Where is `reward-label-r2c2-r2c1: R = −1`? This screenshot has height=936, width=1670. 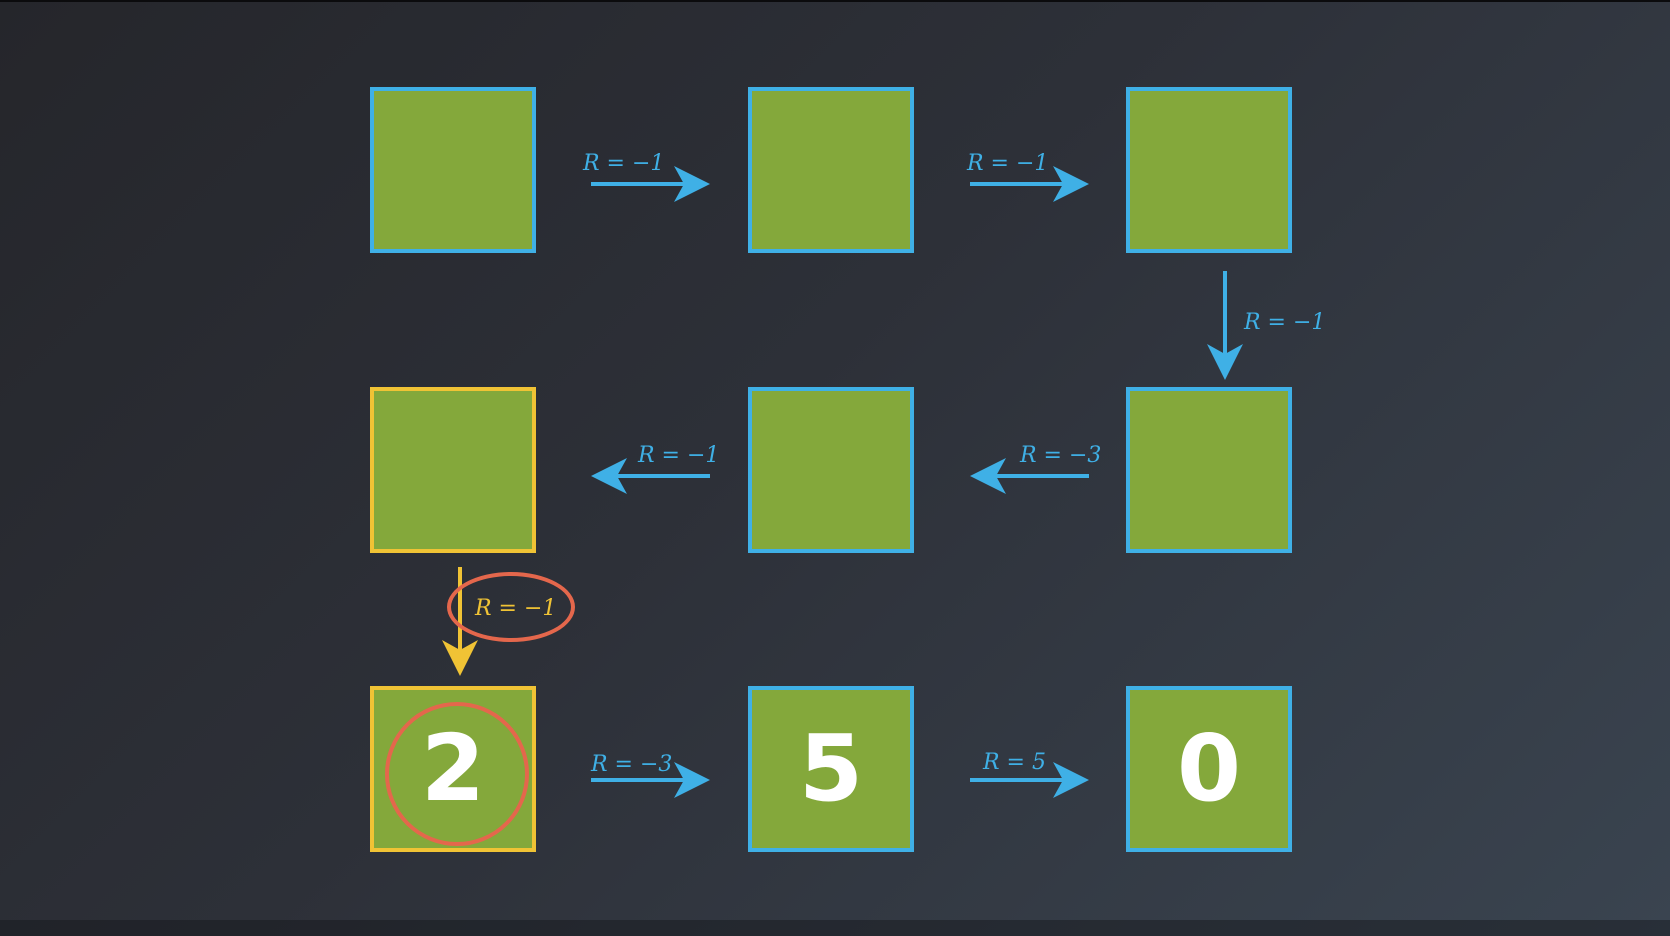
reward-label-r2c2-r2c1: R = −1 is located at coordinates (679, 455).